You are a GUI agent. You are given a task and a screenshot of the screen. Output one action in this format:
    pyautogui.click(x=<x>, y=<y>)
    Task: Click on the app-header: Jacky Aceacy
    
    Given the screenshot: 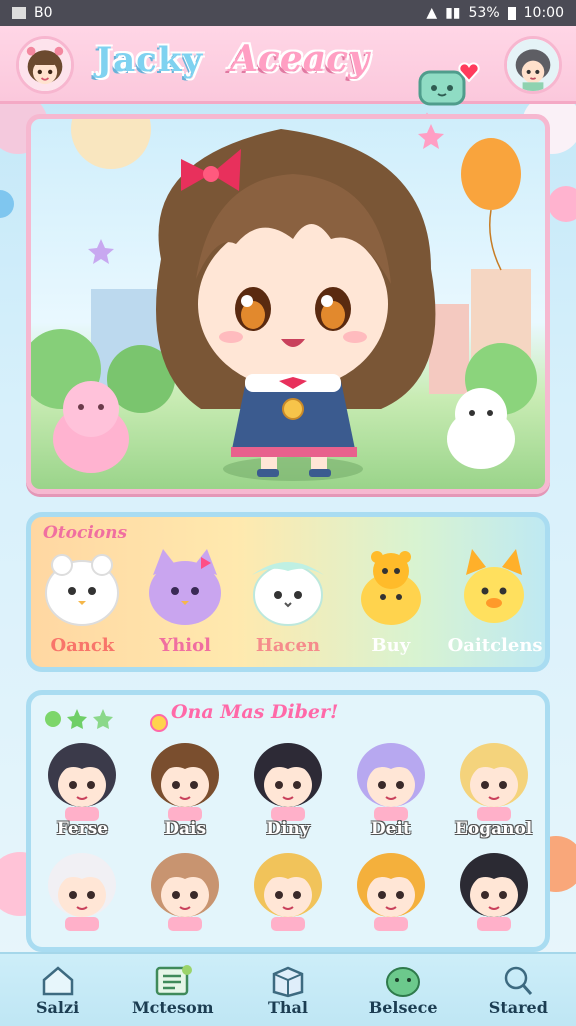 What is the action you would take?
    pyautogui.click(x=288, y=66)
    